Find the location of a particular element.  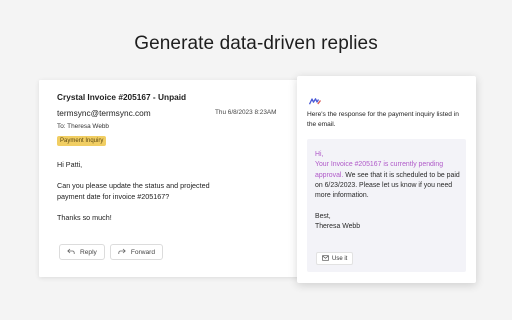

email-subject: Crystal Invoice #205167 - Unpaid is located at coordinates (122, 97).